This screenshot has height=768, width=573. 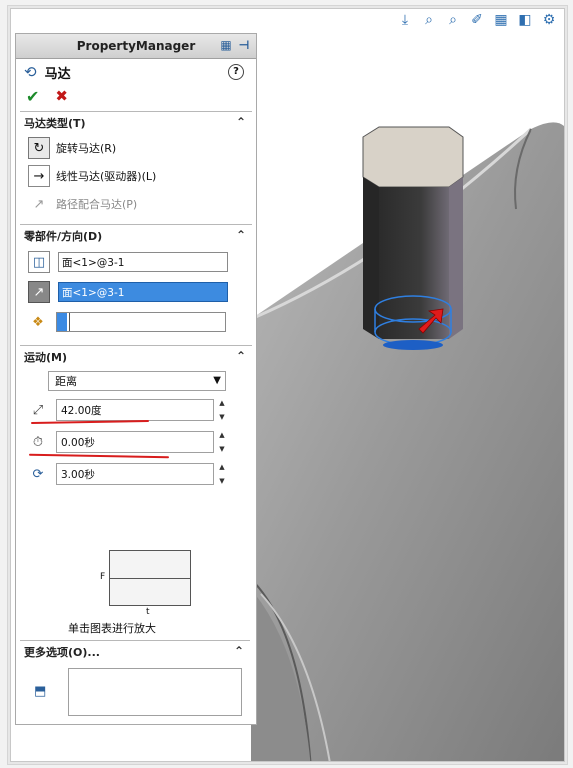 What do you see at coordinates (112, 628) in the screenshot?
I see `graph-caption: 单击图表进行放大` at bounding box center [112, 628].